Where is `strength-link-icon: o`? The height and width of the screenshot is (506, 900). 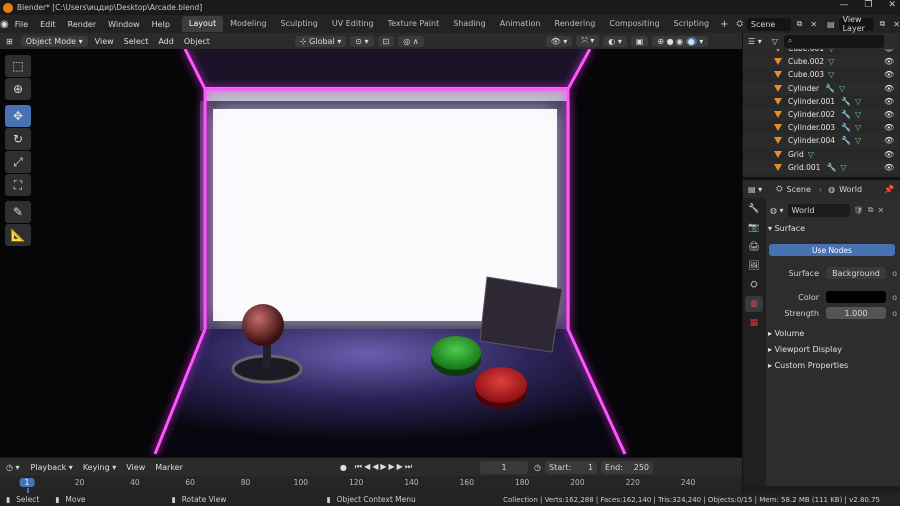
strength-link-icon: o is located at coordinates (894, 313).